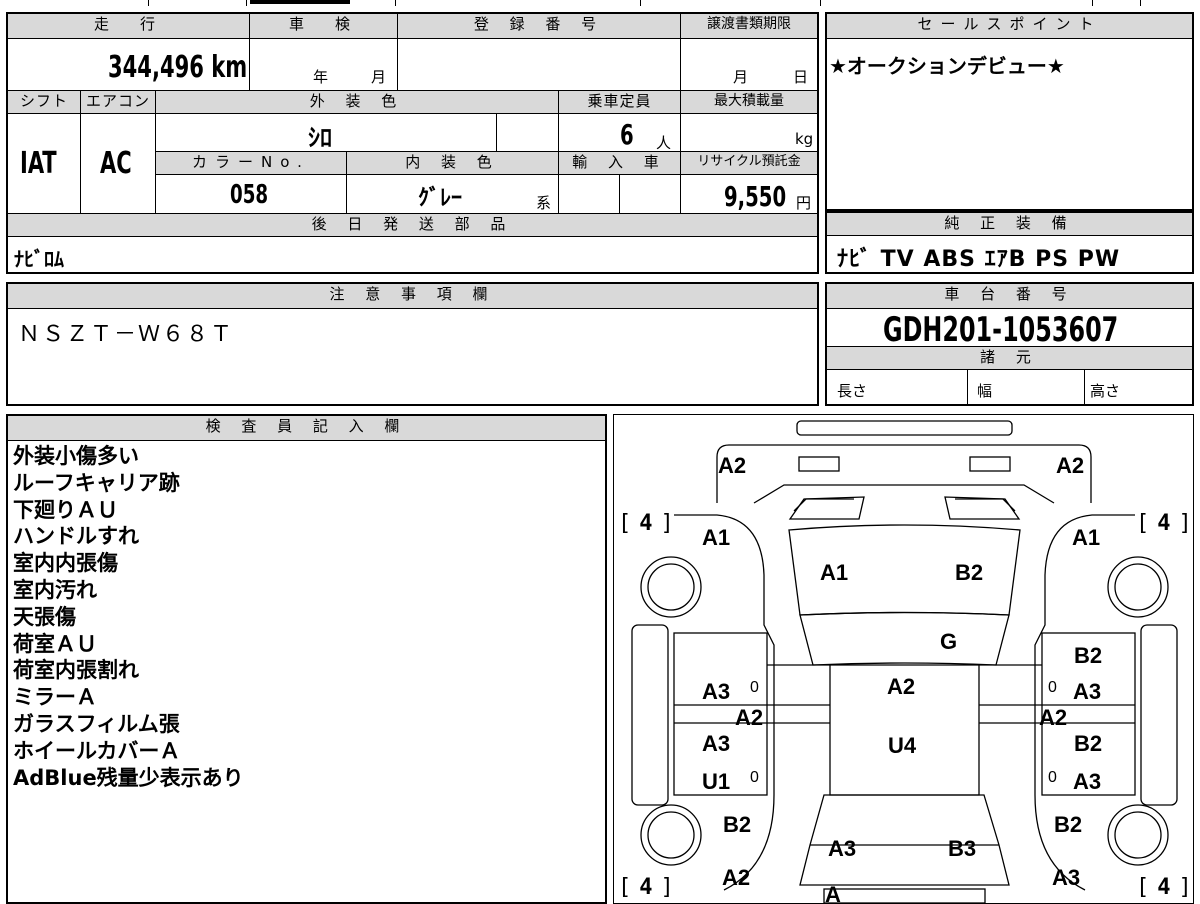 This screenshot has height=904, width=1200. I want to click on inspector-note: ガラスフィルム張, so click(96, 723).